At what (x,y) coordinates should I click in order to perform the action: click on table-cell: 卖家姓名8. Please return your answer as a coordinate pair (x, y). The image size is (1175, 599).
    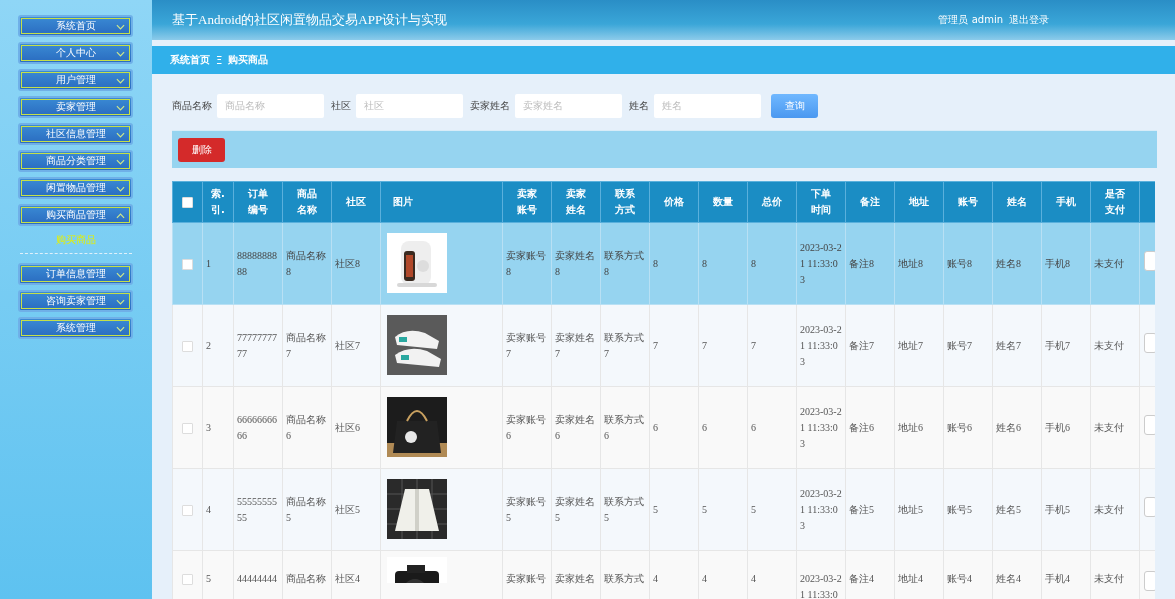
    Looking at the image, I should click on (575, 263).